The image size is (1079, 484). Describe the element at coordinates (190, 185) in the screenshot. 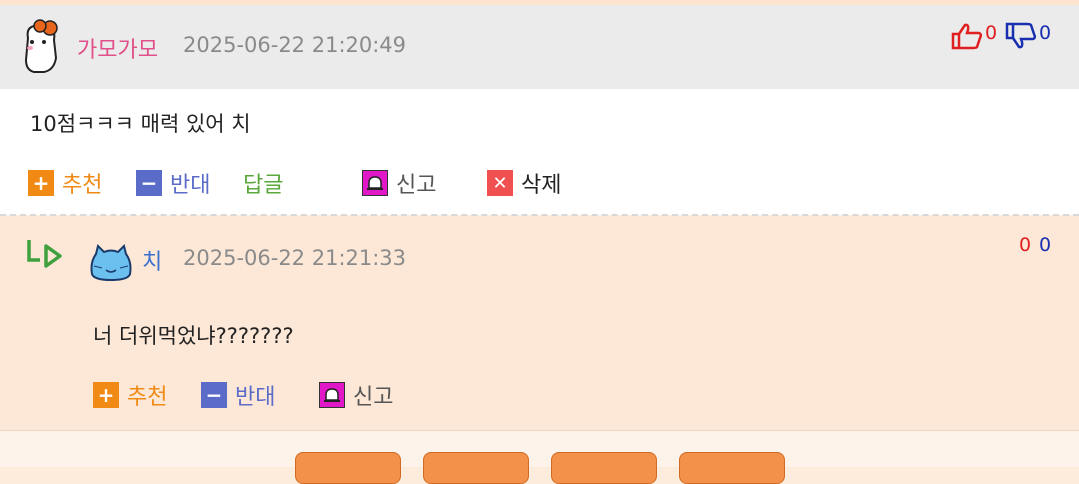

I see `comment-oppose-label: 반대` at that location.